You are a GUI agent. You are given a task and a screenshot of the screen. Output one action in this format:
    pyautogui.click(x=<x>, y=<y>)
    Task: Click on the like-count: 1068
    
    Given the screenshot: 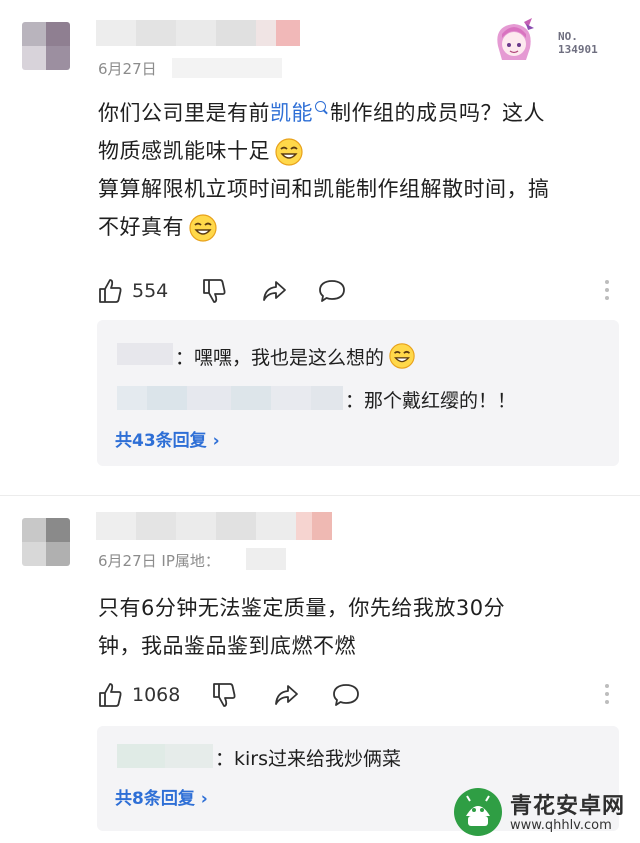 What is the action you would take?
    pyautogui.click(x=156, y=695)
    